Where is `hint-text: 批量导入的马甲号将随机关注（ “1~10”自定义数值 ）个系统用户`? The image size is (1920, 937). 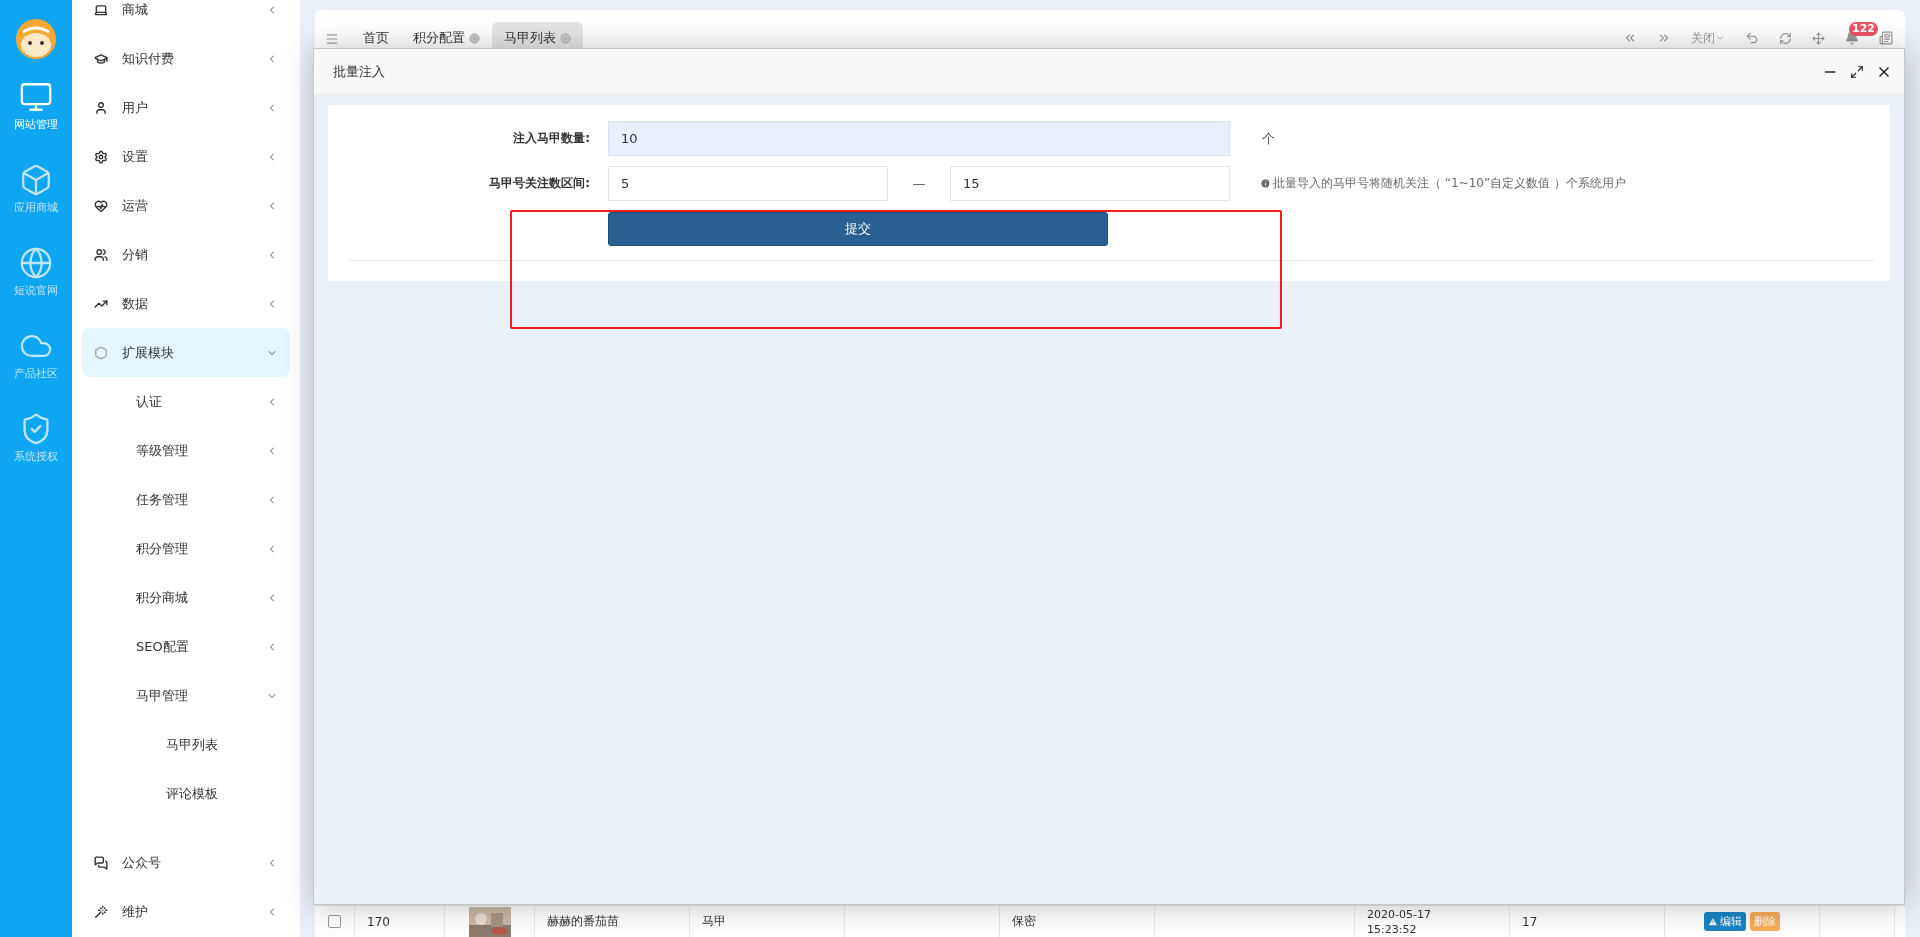
hint-text: 批量导入的马甲号将随机关注（ “1~10”自定义数值 ）个系统用户 is located at coordinates (1450, 183).